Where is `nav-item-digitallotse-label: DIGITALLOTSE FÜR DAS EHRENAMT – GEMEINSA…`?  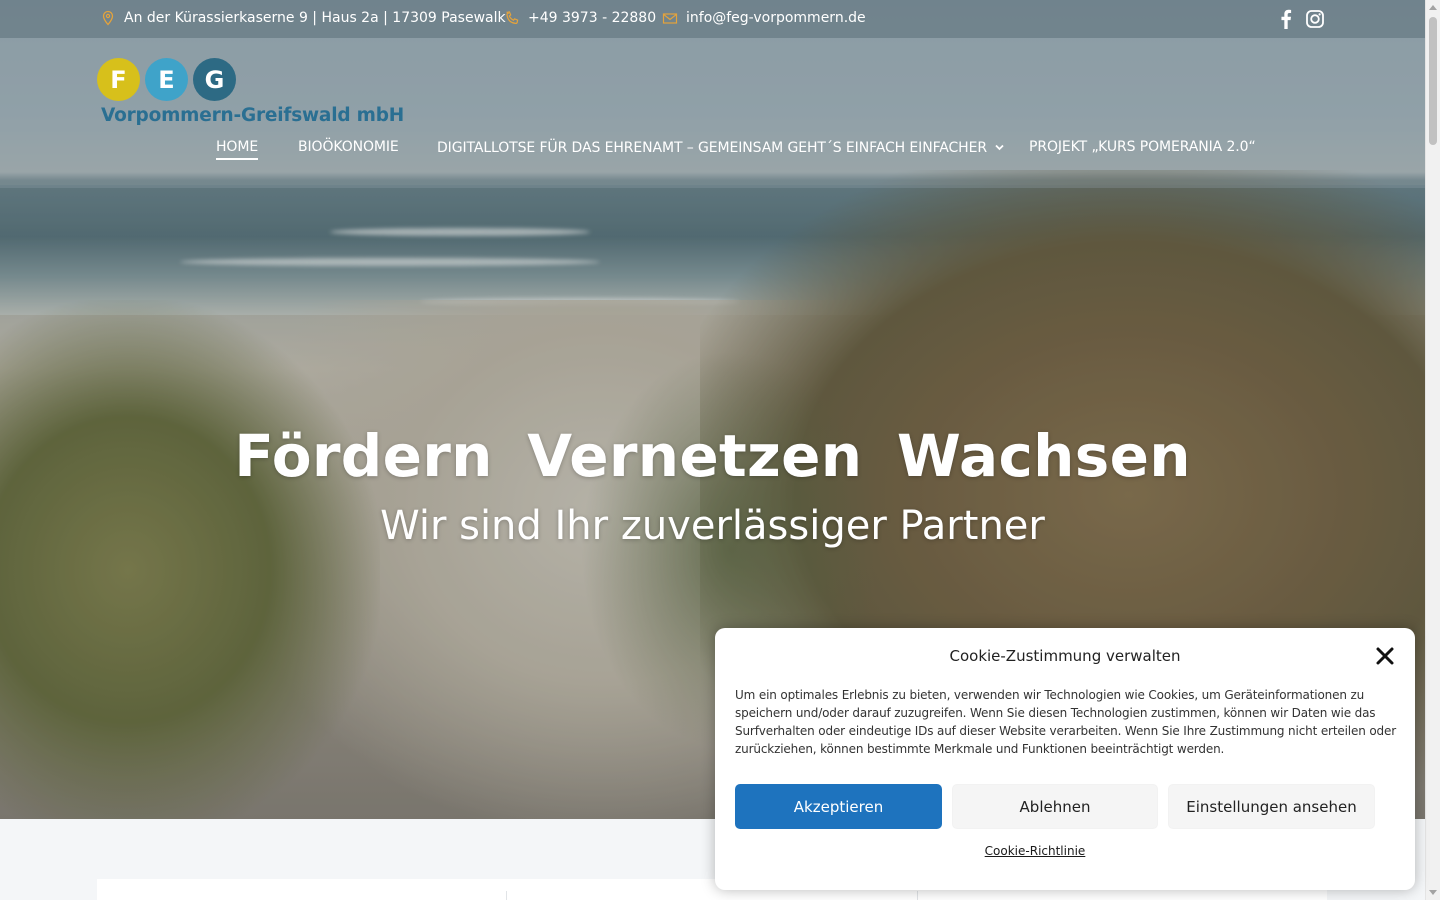
nav-item-digitallotse-label: DIGITALLOTSE FÜR DAS EHRENAMT – GEMEINSA… is located at coordinates (712, 148).